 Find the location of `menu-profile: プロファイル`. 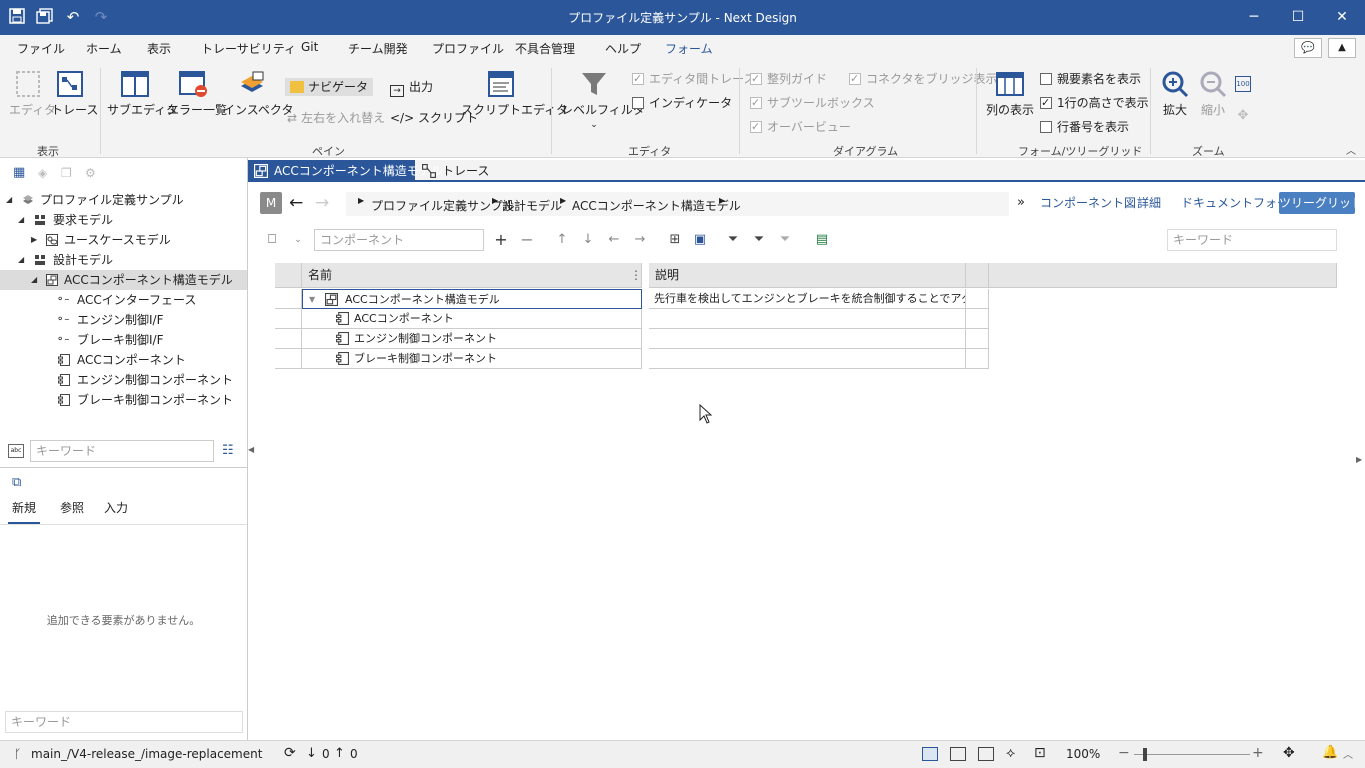

menu-profile: プロファイル is located at coordinates (468, 48).